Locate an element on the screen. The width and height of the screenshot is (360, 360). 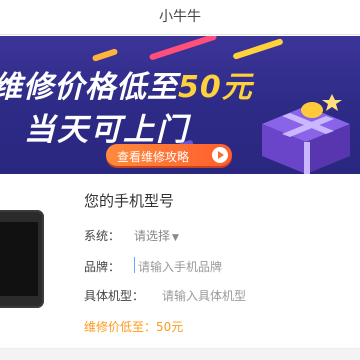
model-input: 请输入具体机型 is located at coordinates (204, 295).